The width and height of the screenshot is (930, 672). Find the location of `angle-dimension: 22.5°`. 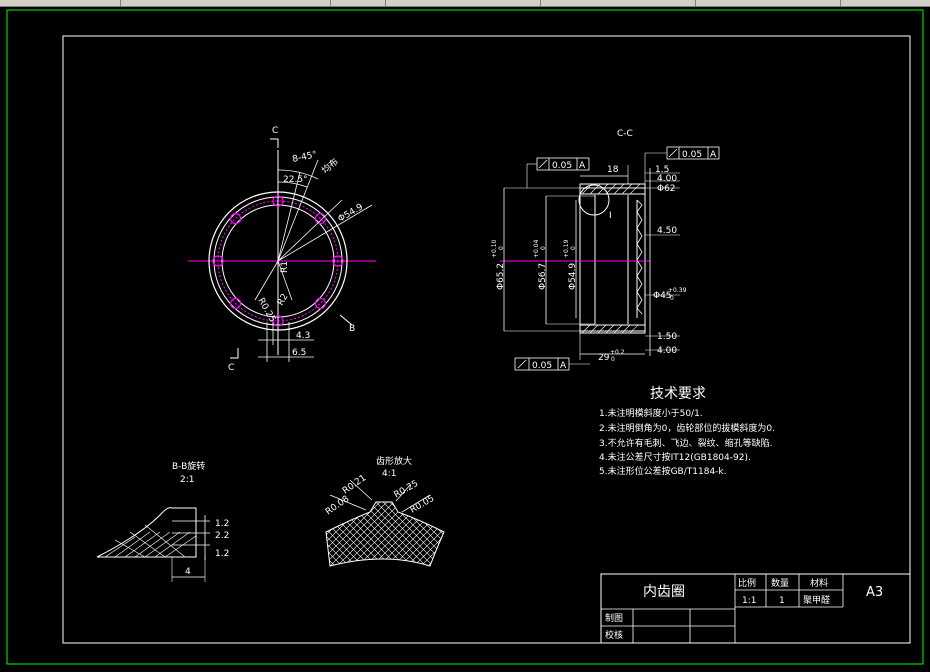

angle-dimension: 22.5° is located at coordinates (295, 180).